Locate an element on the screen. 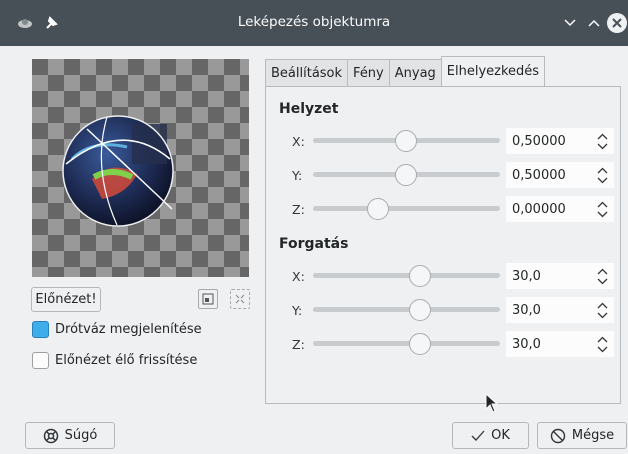  rotation-x-slider-handle is located at coordinates (420, 276).